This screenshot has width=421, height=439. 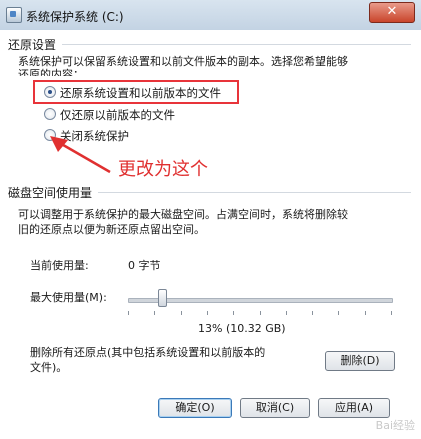 I want to click on delete-description-1: 删除所有还原点(其中包括系统设置和以前版本的, so click(x=148, y=352).